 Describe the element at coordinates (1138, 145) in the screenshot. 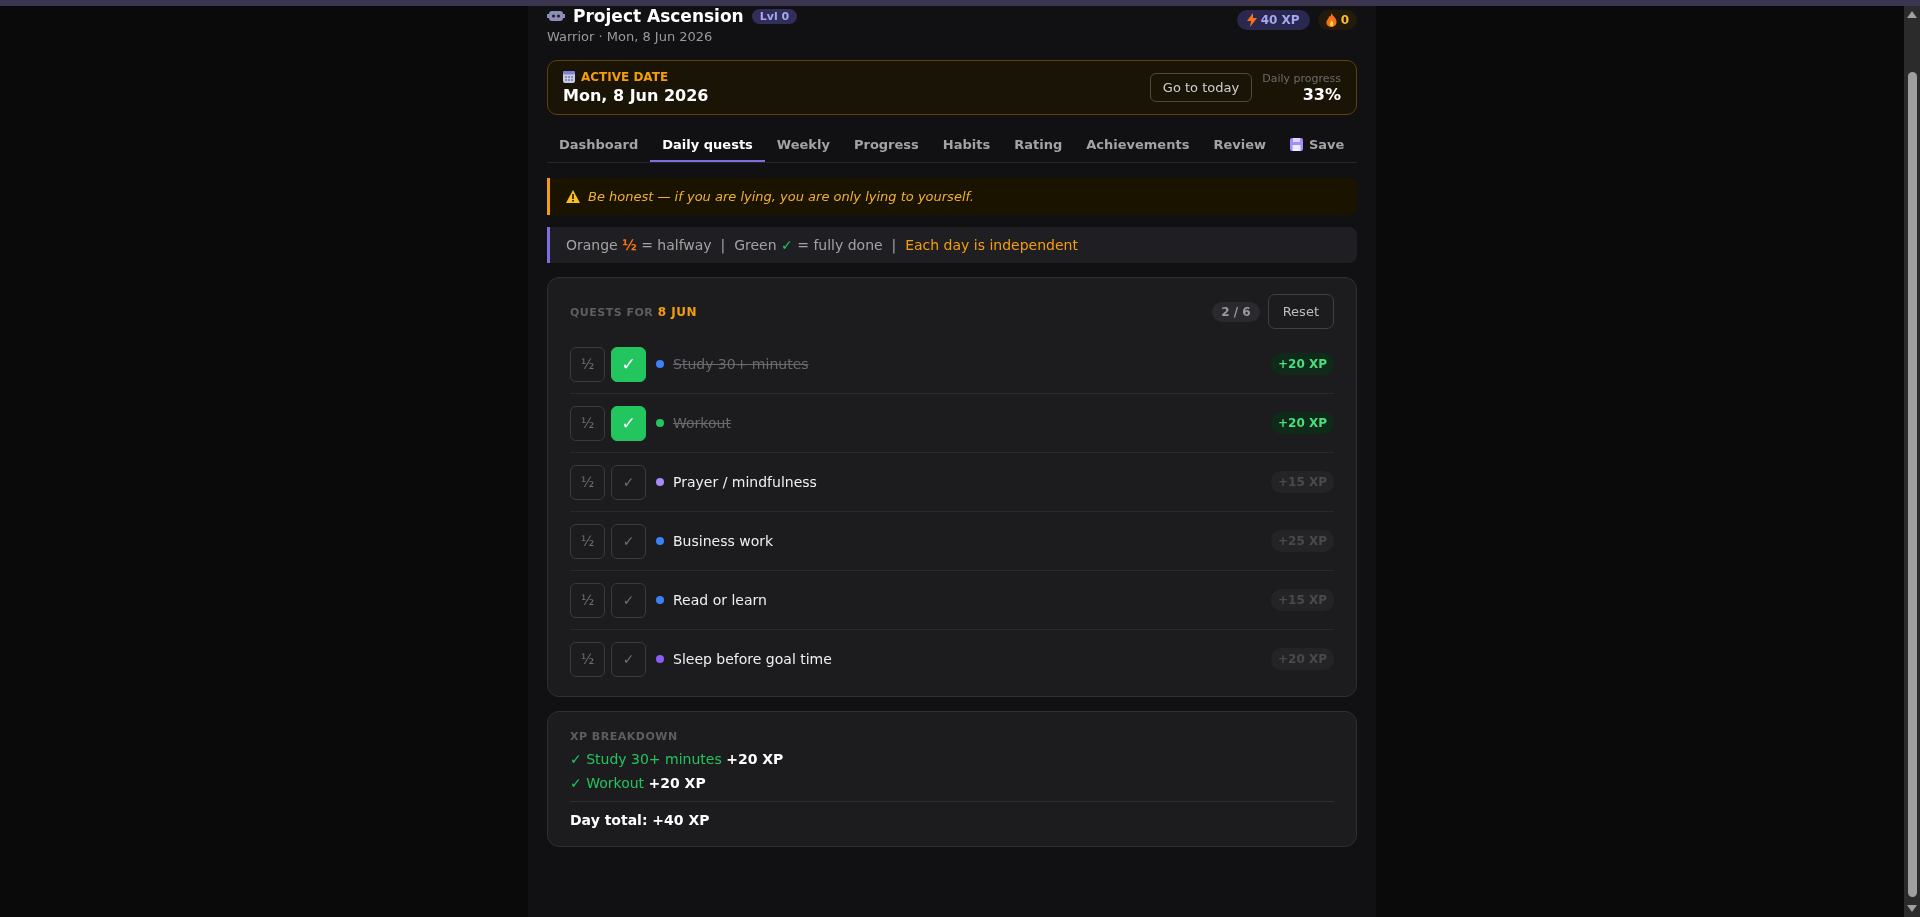

I see `tab: Achievements` at that location.